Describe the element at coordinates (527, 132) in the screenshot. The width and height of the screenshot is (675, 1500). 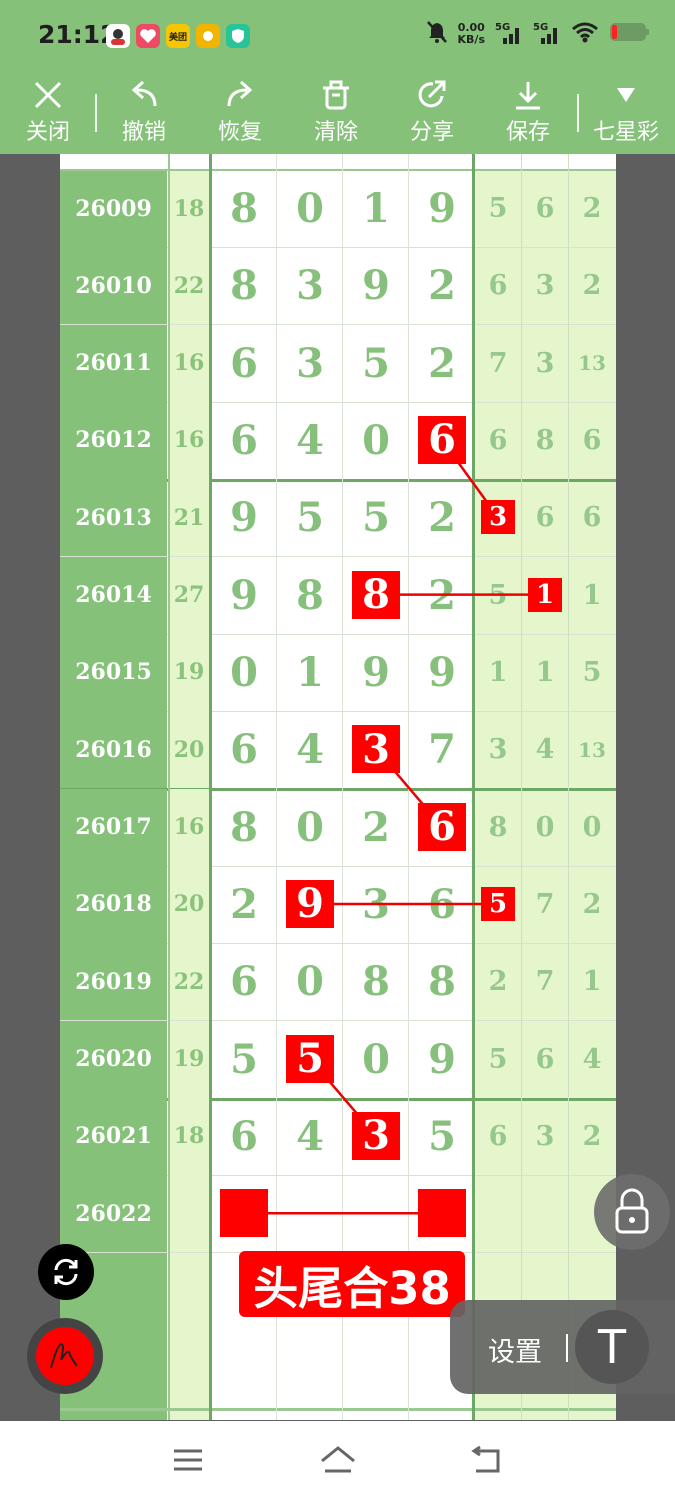
I see `save-label: 保存` at that location.